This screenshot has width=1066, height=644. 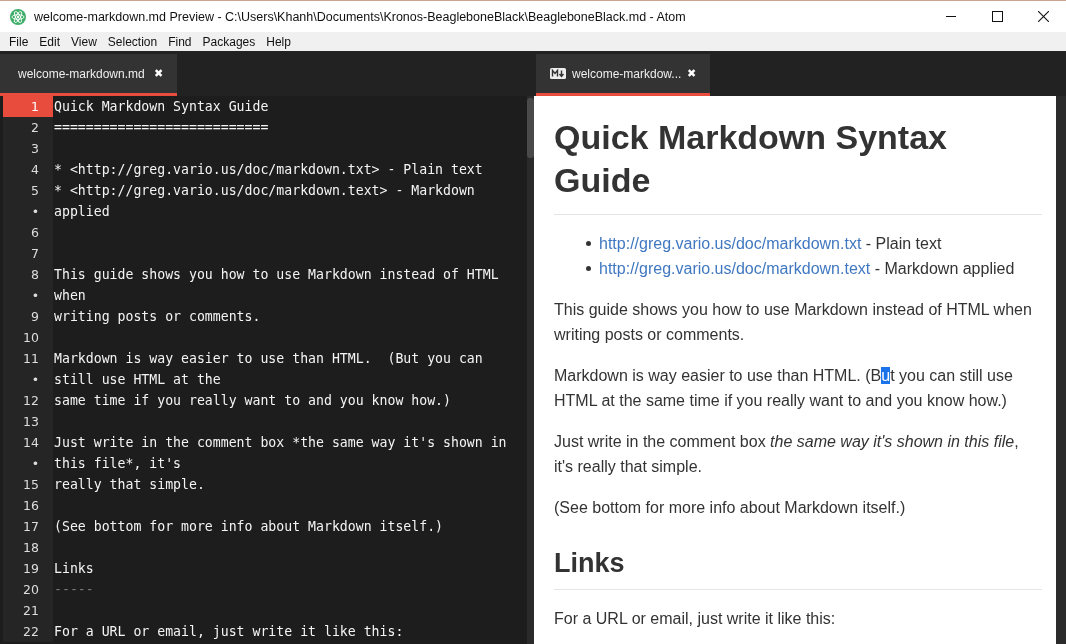 I want to click on line-number: 19, so click(x=28, y=568).